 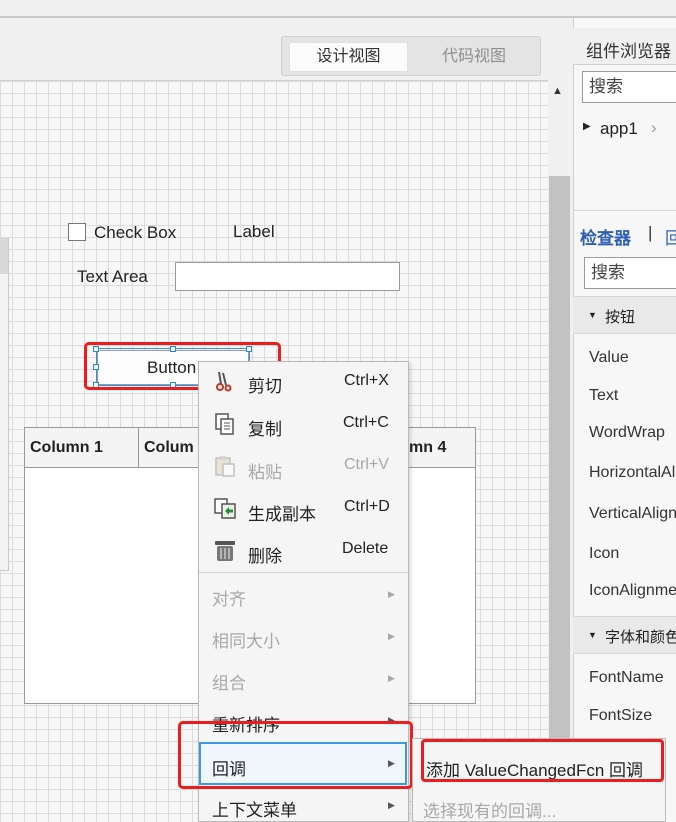 What do you see at coordinates (82, 447) in the screenshot?
I see `table-column-header: Column 1` at bounding box center [82, 447].